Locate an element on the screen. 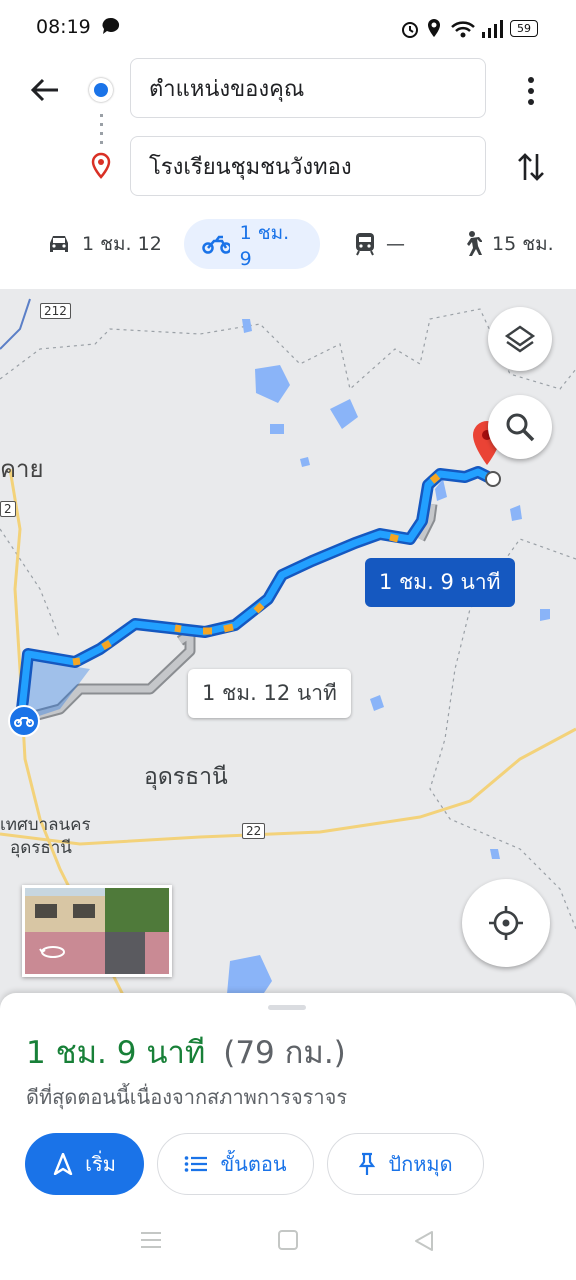  more-options-icon is located at coordinates (531, 91).